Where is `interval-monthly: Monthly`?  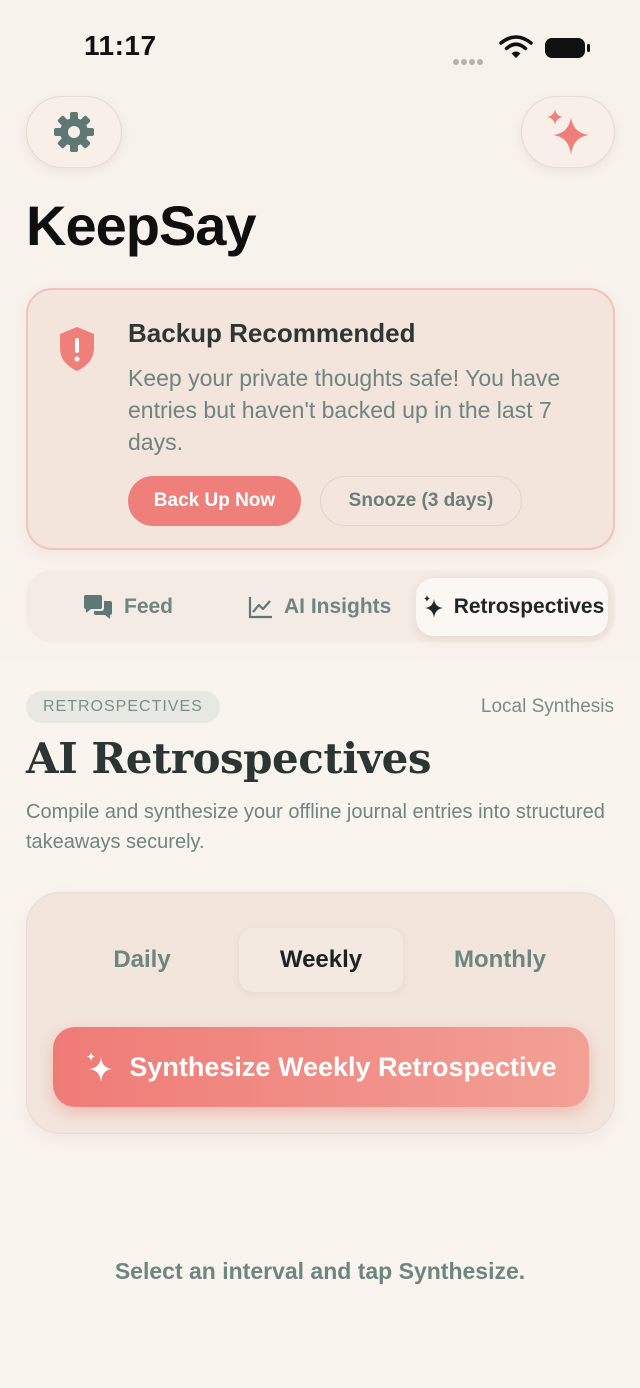 interval-monthly: Monthly is located at coordinates (500, 960).